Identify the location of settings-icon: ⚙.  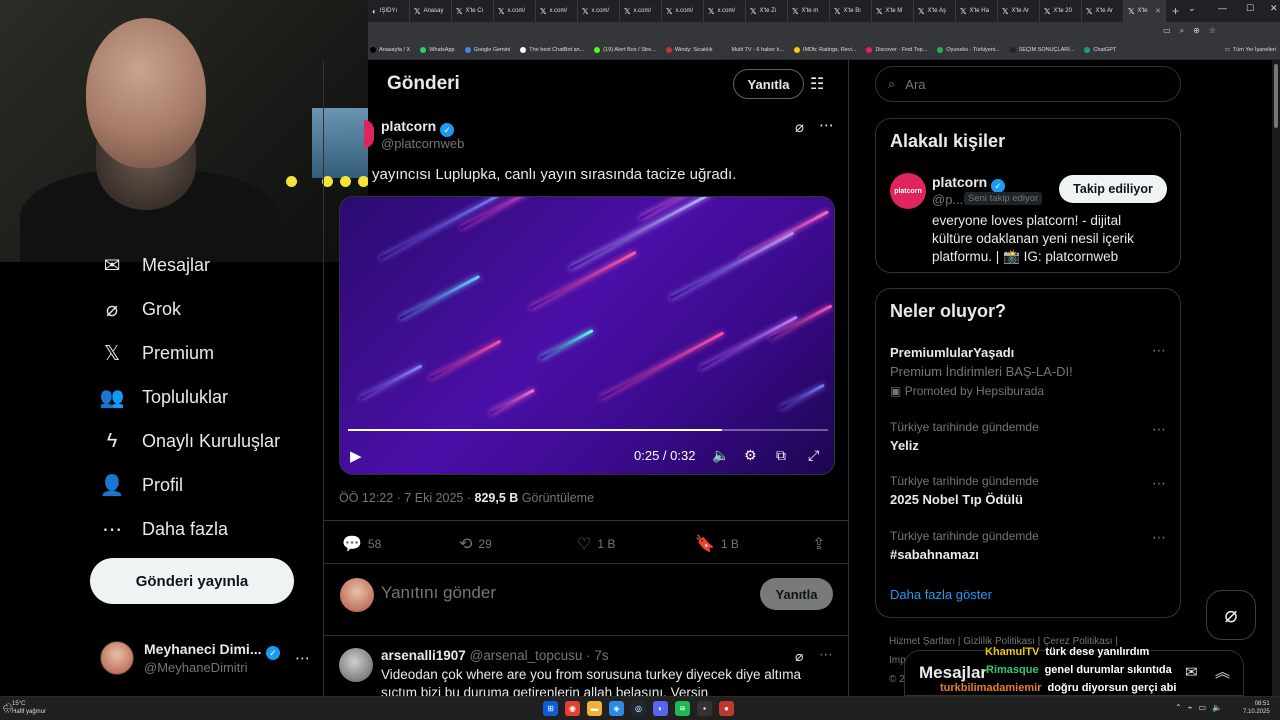
(750, 455).